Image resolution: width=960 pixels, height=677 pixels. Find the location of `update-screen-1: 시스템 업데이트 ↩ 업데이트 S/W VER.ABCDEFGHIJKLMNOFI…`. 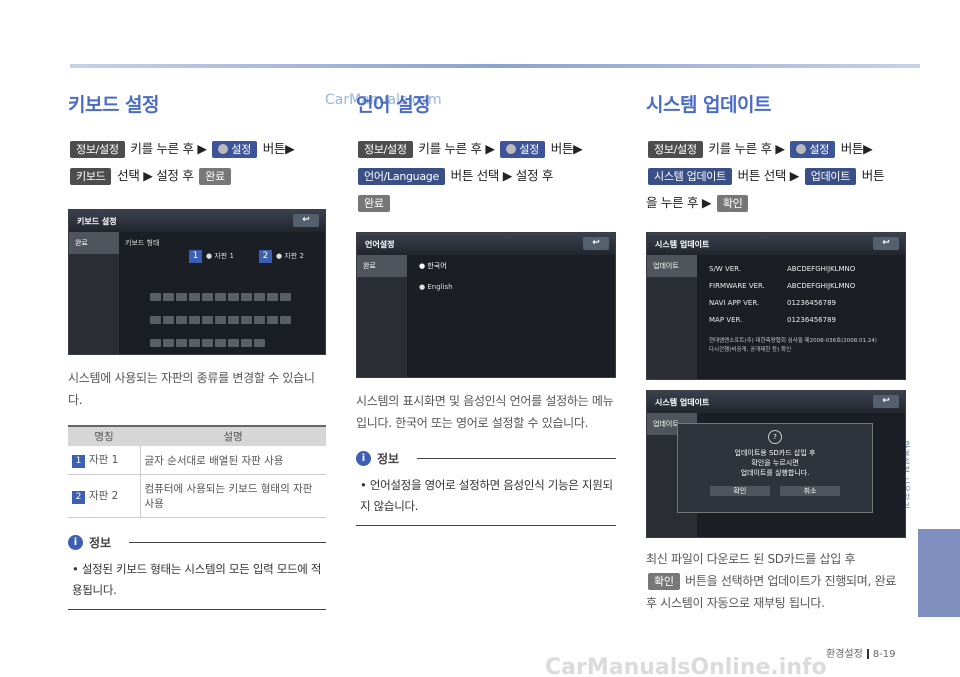

update-screen-1: 시스템 업데이트 ↩ 업데이트 S/W VER.ABCDEFGHIJKLMNOFI… is located at coordinates (776, 306).